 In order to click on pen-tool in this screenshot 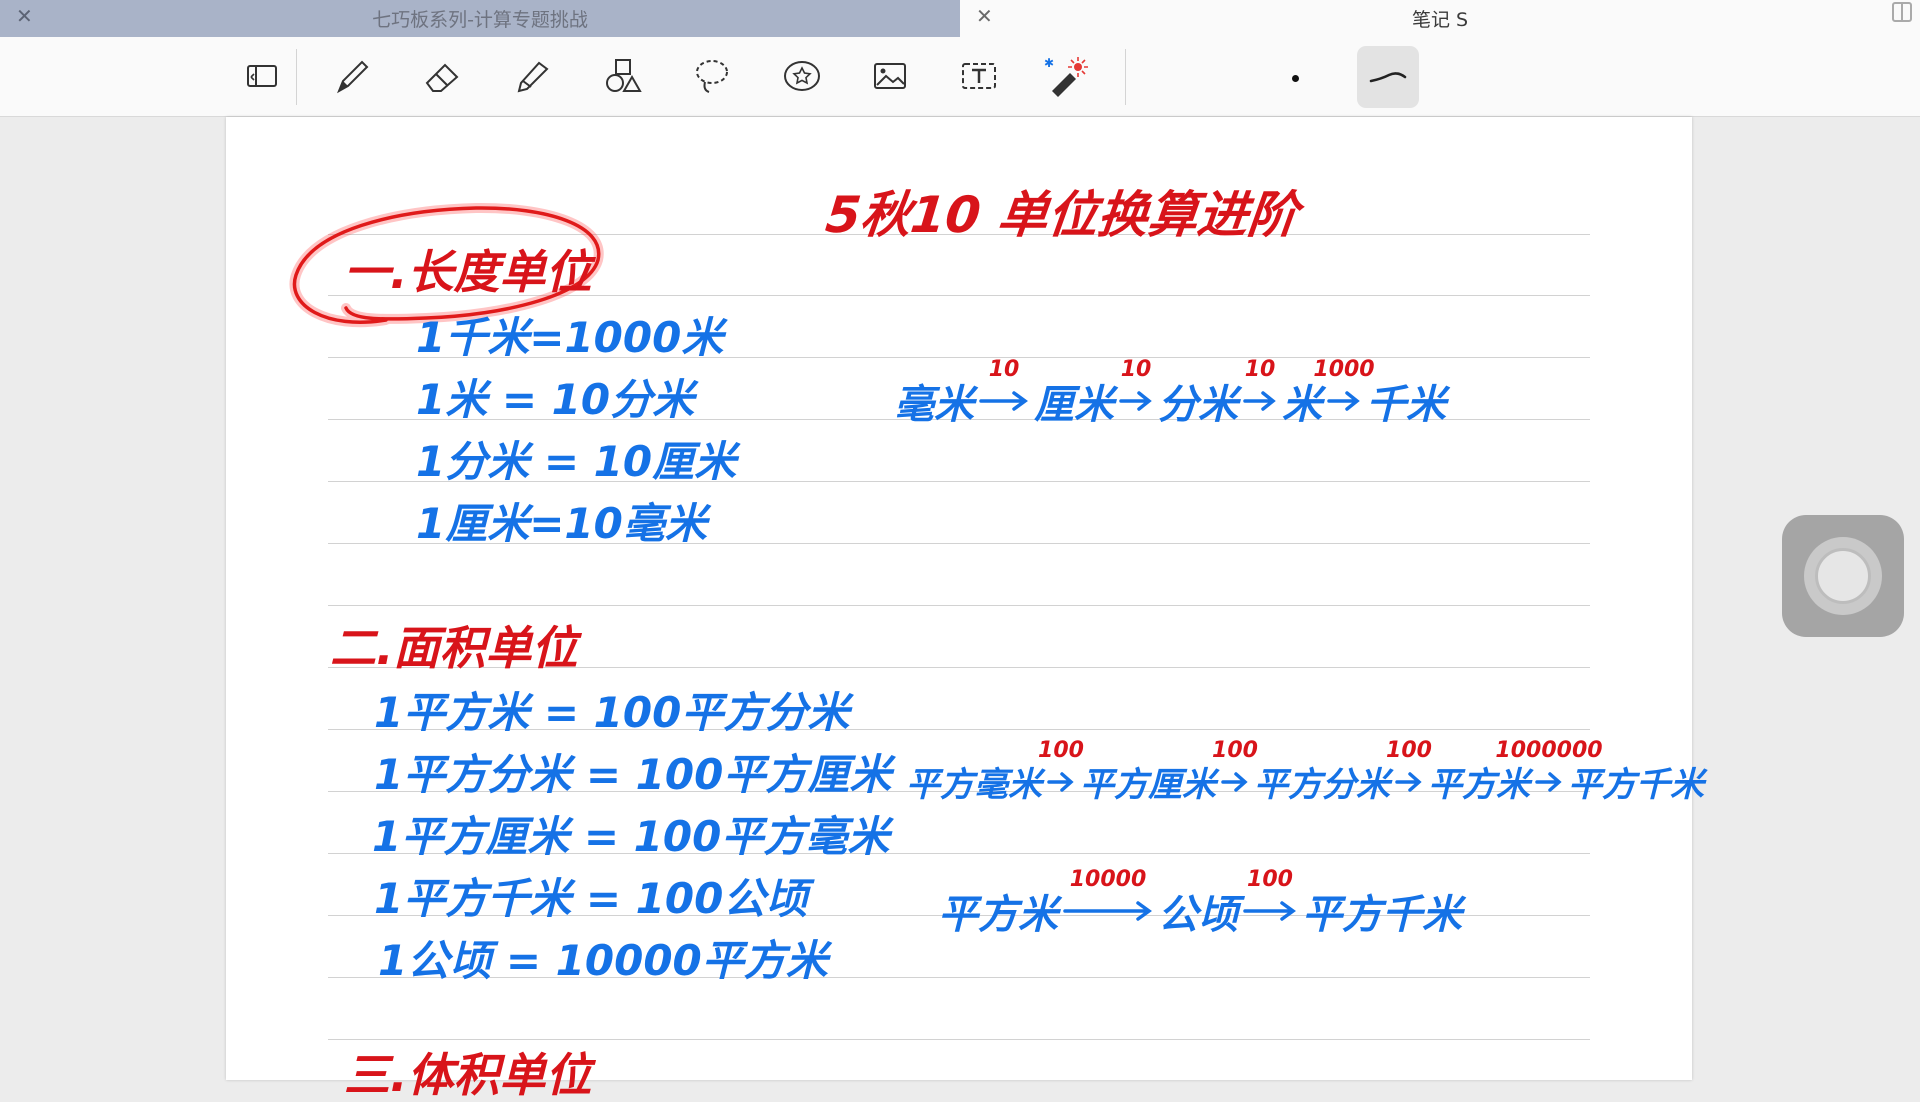, I will do `click(352, 76)`.